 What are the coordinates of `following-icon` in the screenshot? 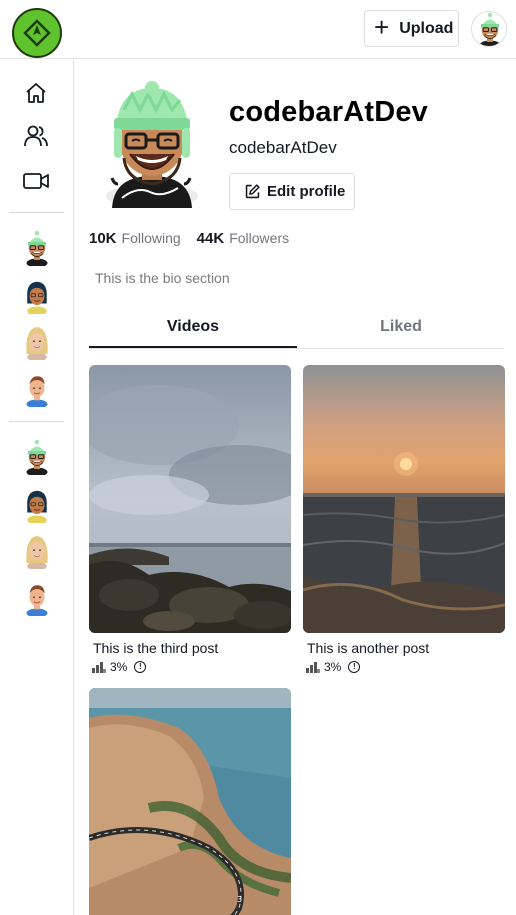 It's located at (36, 136).